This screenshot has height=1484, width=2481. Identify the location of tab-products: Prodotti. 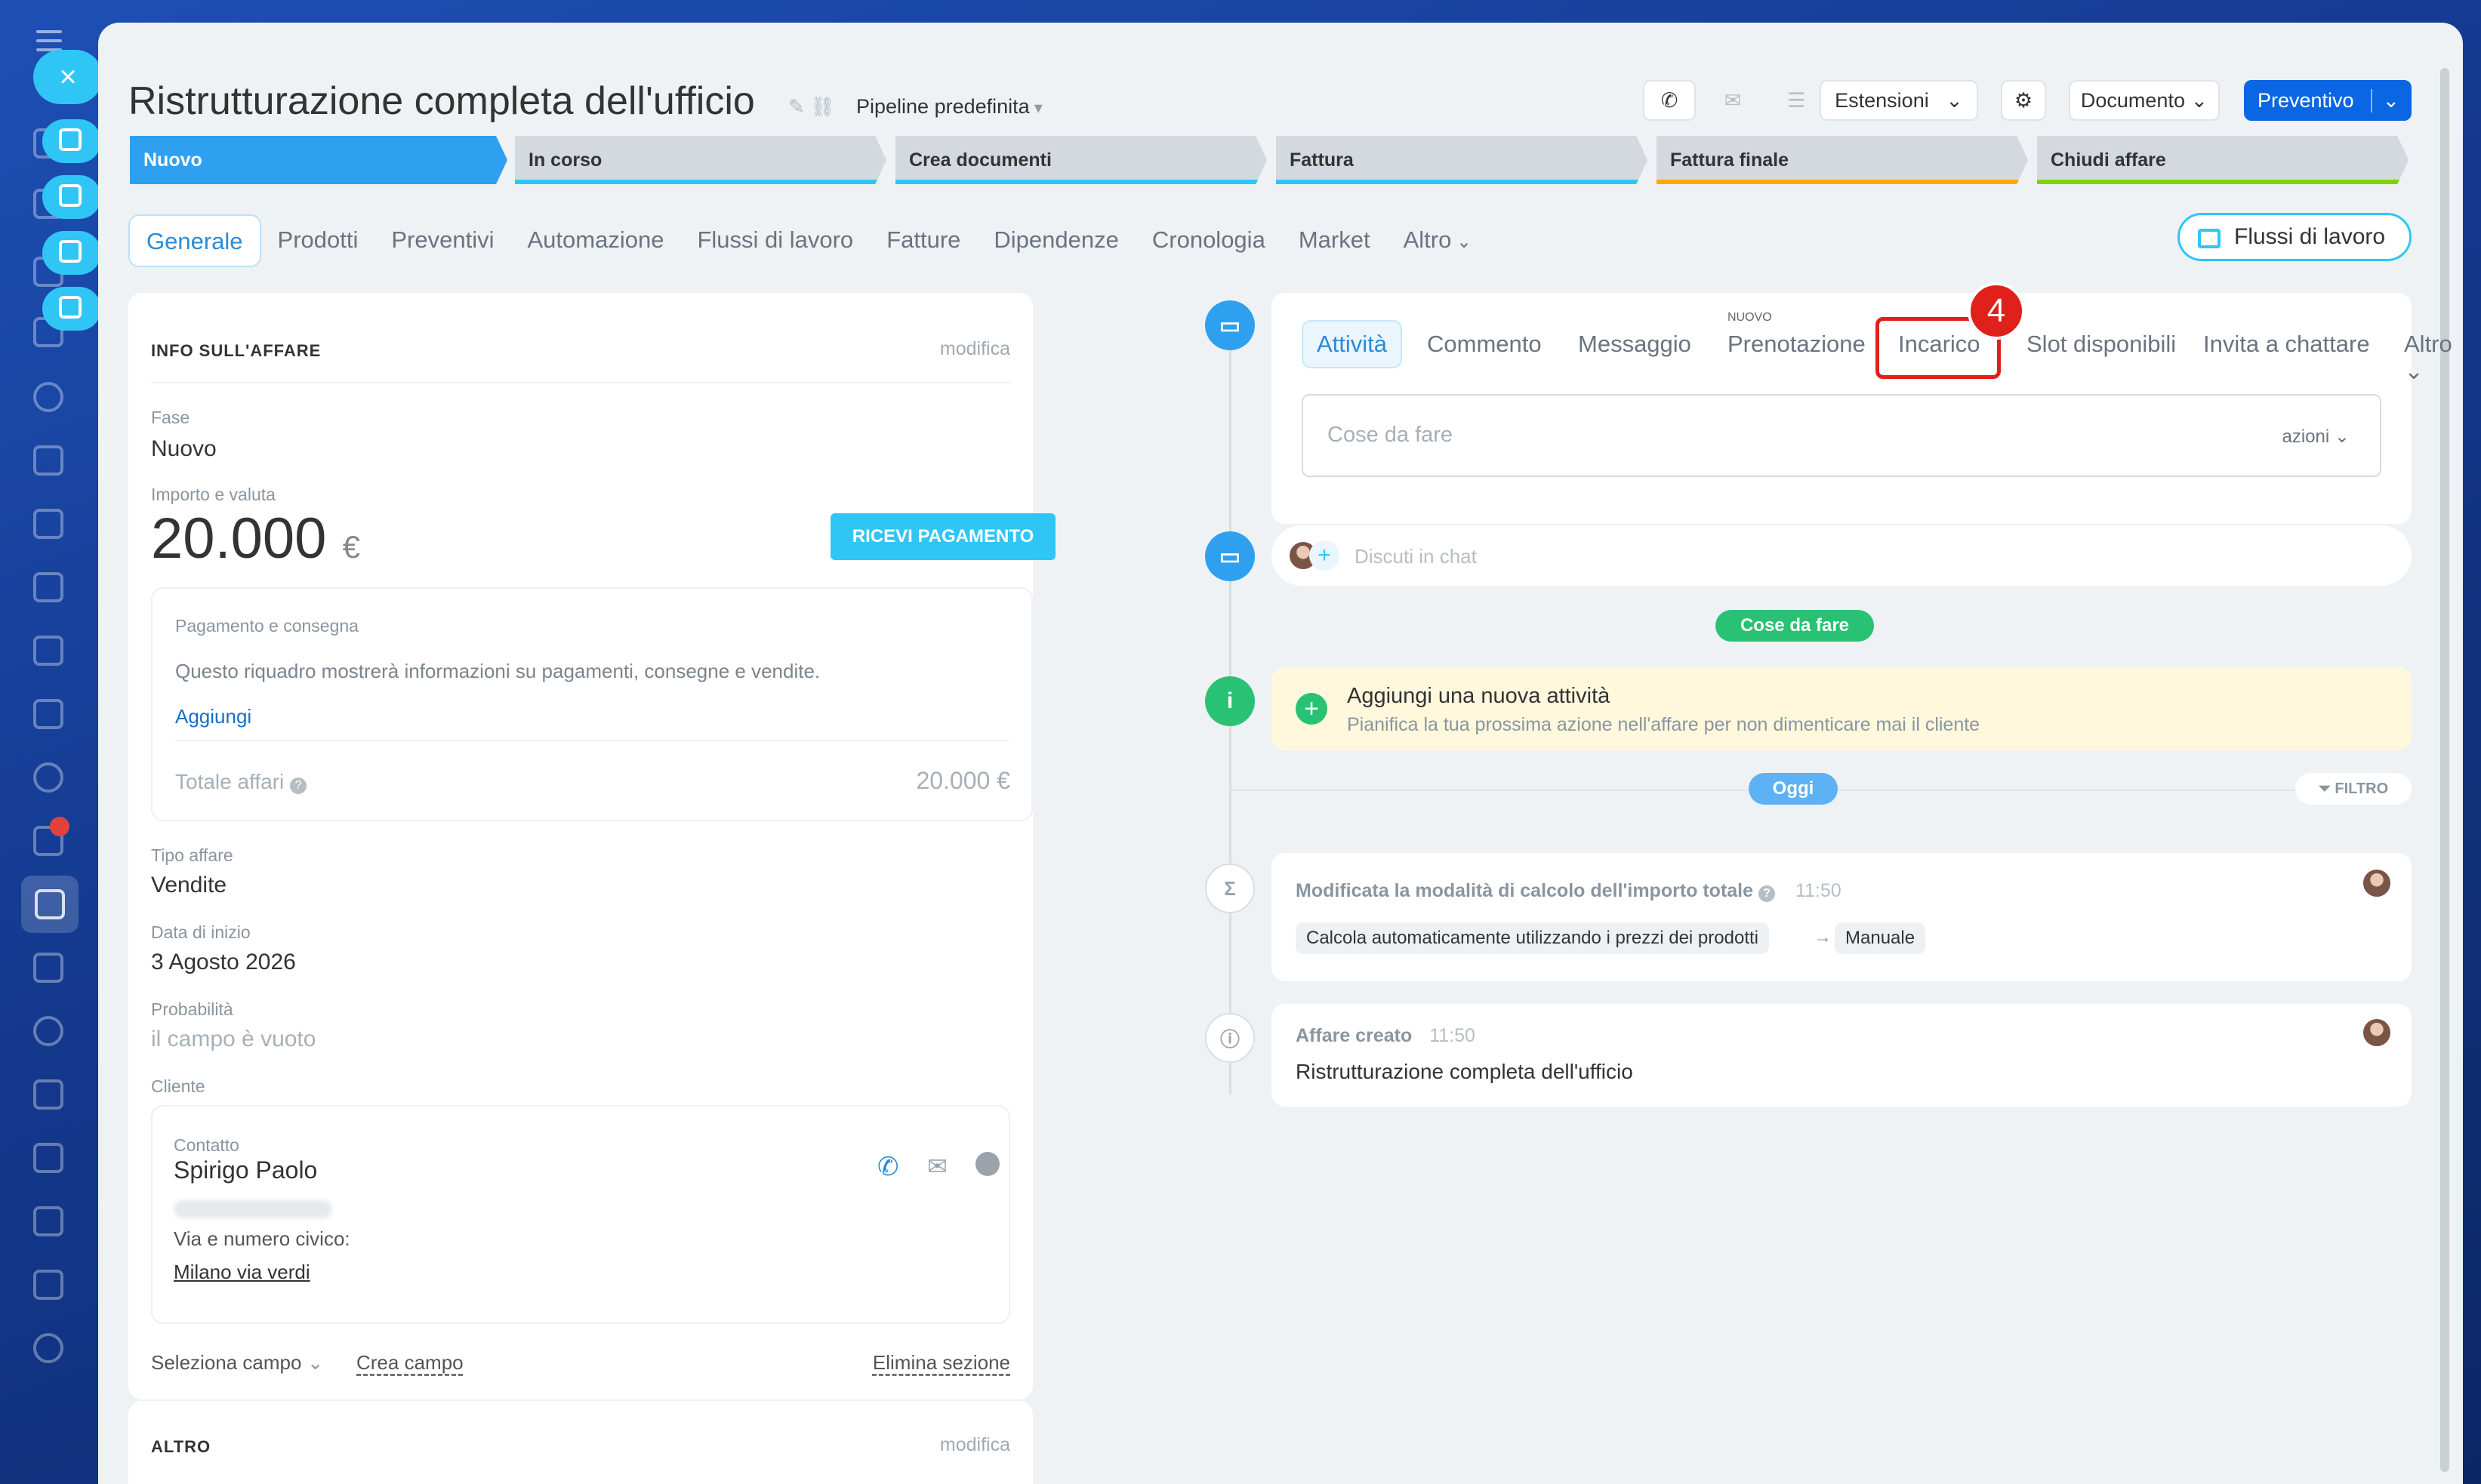
(318, 240).